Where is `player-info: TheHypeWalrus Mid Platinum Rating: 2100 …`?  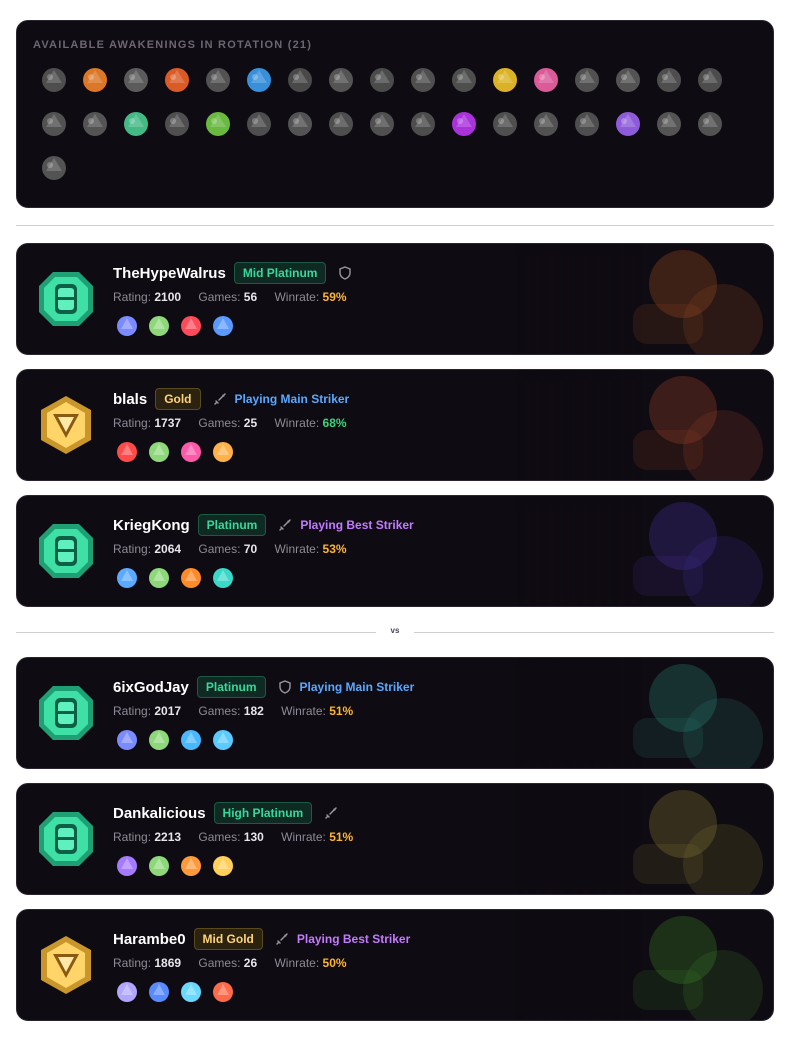
player-info: TheHypeWalrus Mid Platinum Rating: 2100 … is located at coordinates (443, 301).